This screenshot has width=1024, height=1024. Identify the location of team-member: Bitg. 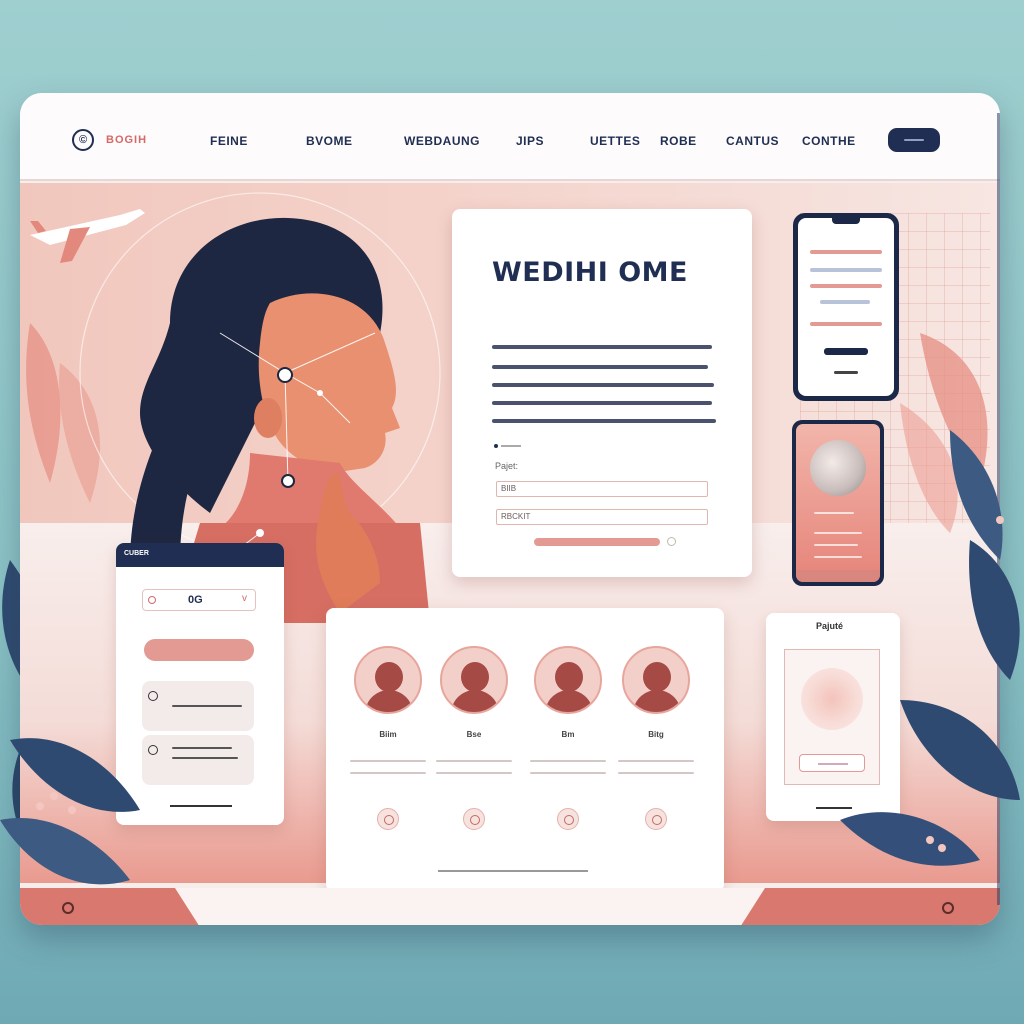
(656, 692).